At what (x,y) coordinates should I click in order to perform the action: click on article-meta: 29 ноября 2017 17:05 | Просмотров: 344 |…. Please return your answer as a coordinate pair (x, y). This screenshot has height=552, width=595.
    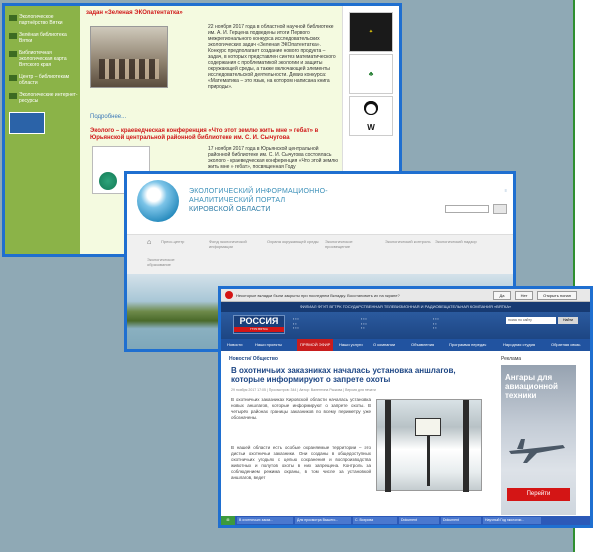
    Looking at the image, I should click on (303, 390).